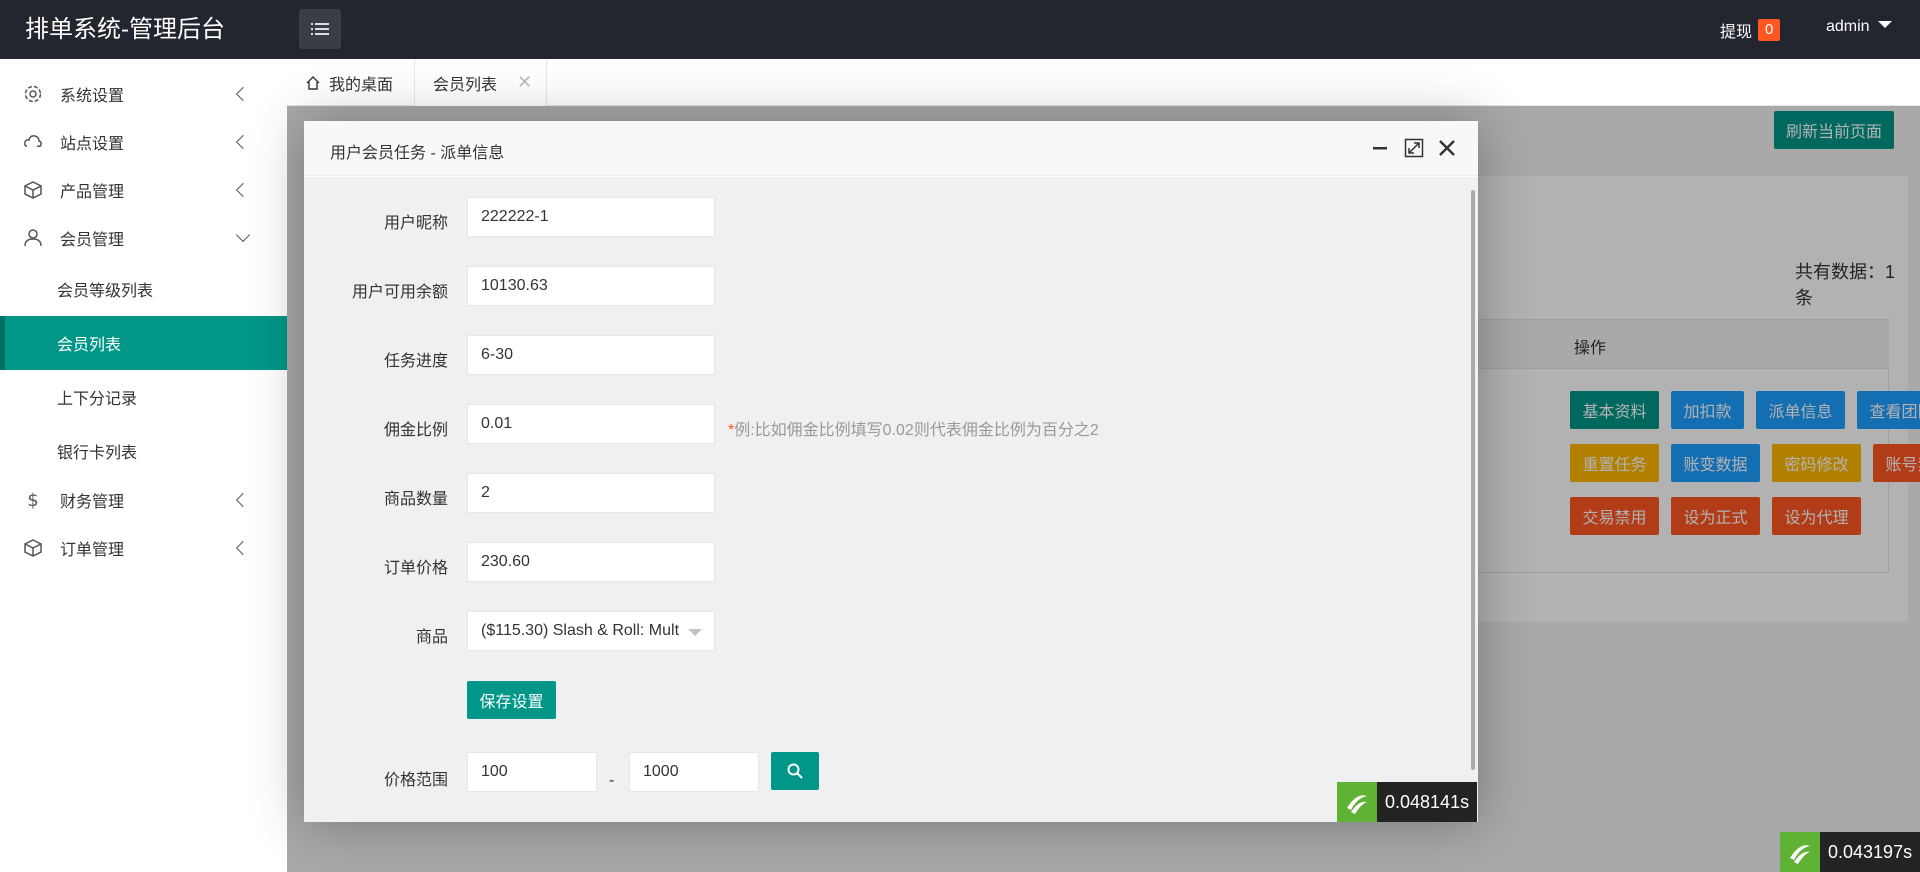  What do you see at coordinates (92, 96) in the screenshot?
I see `sidebar-item-label: 系统设置` at bounding box center [92, 96].